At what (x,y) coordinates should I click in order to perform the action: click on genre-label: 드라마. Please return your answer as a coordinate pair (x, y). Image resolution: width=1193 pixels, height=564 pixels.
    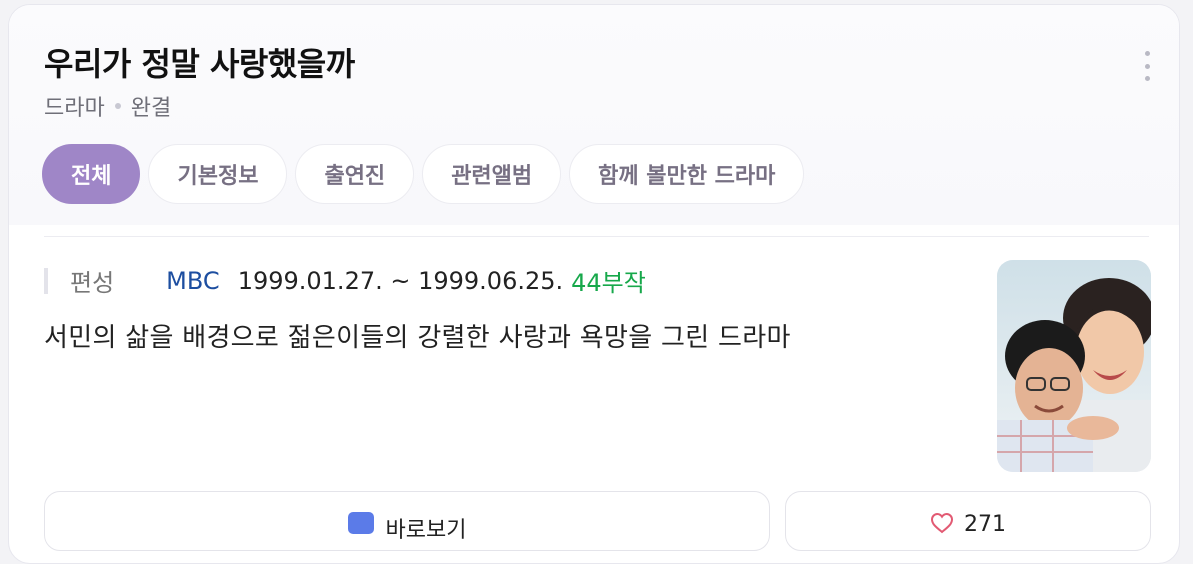
    Looking at the image, I should click on (74, 108).